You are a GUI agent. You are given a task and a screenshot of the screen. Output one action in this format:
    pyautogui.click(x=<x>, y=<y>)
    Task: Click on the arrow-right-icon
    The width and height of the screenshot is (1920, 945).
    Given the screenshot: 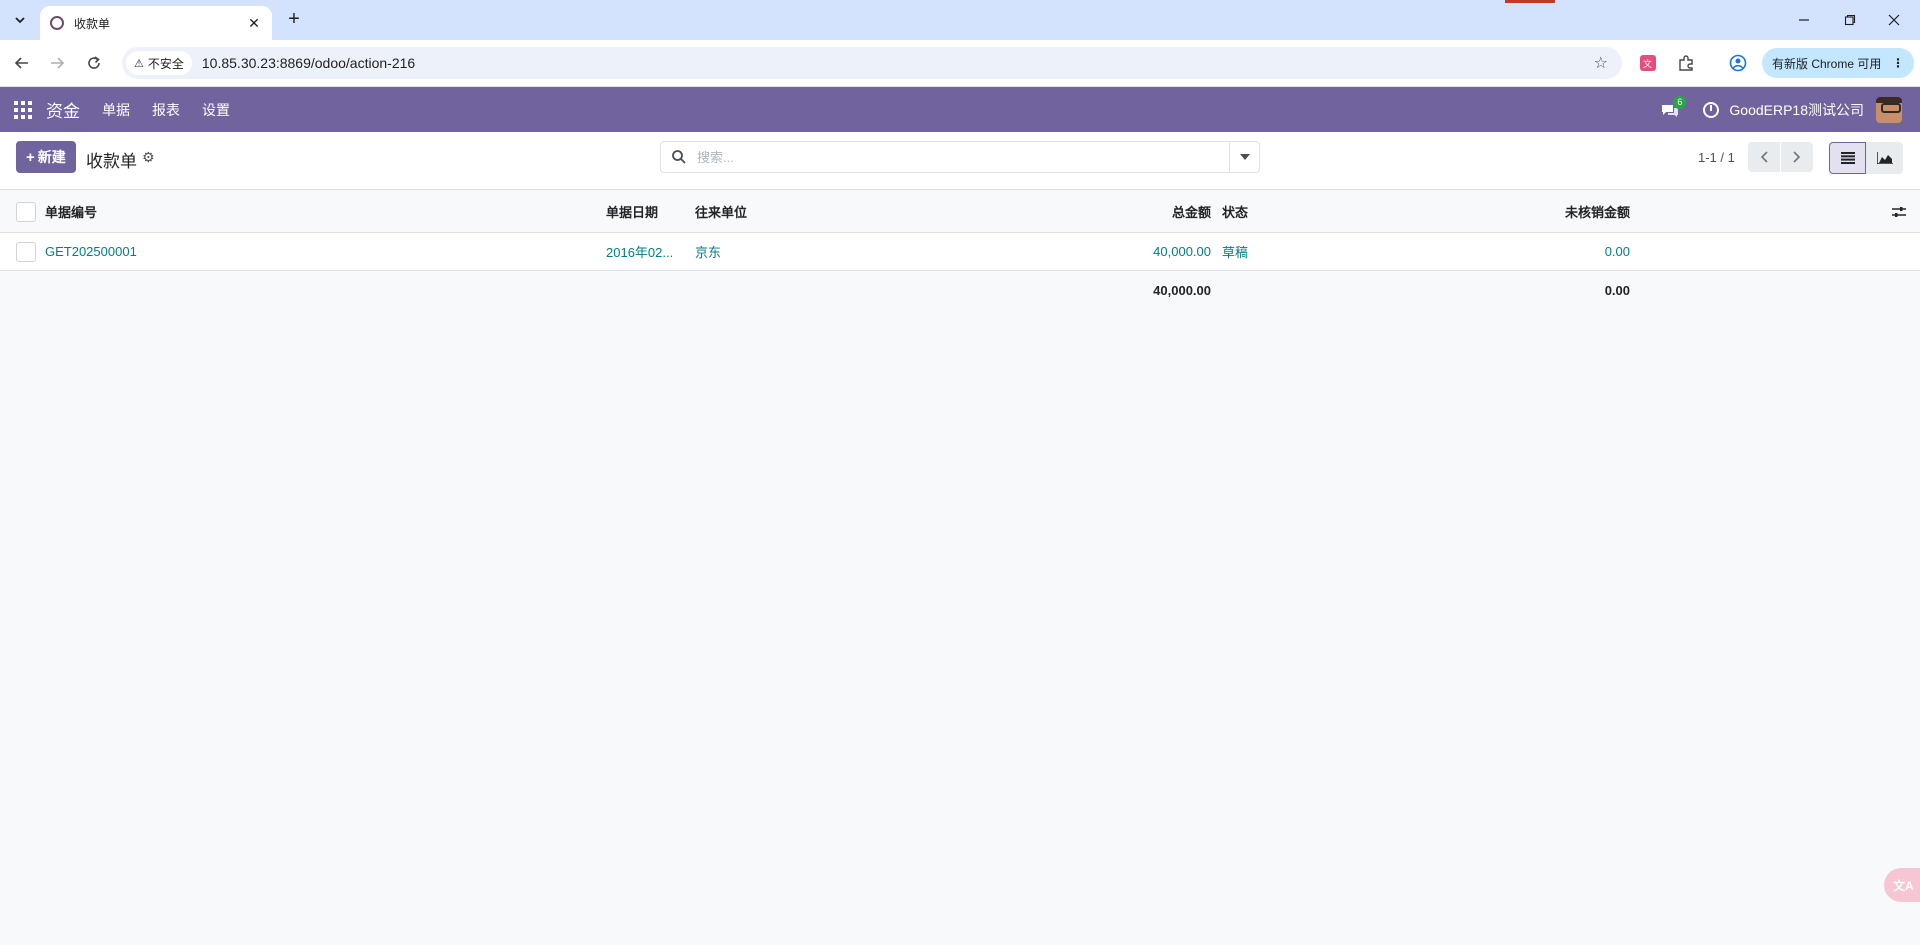 What is the action you would take?
    pyautogui.click(x=58, y=63)
    